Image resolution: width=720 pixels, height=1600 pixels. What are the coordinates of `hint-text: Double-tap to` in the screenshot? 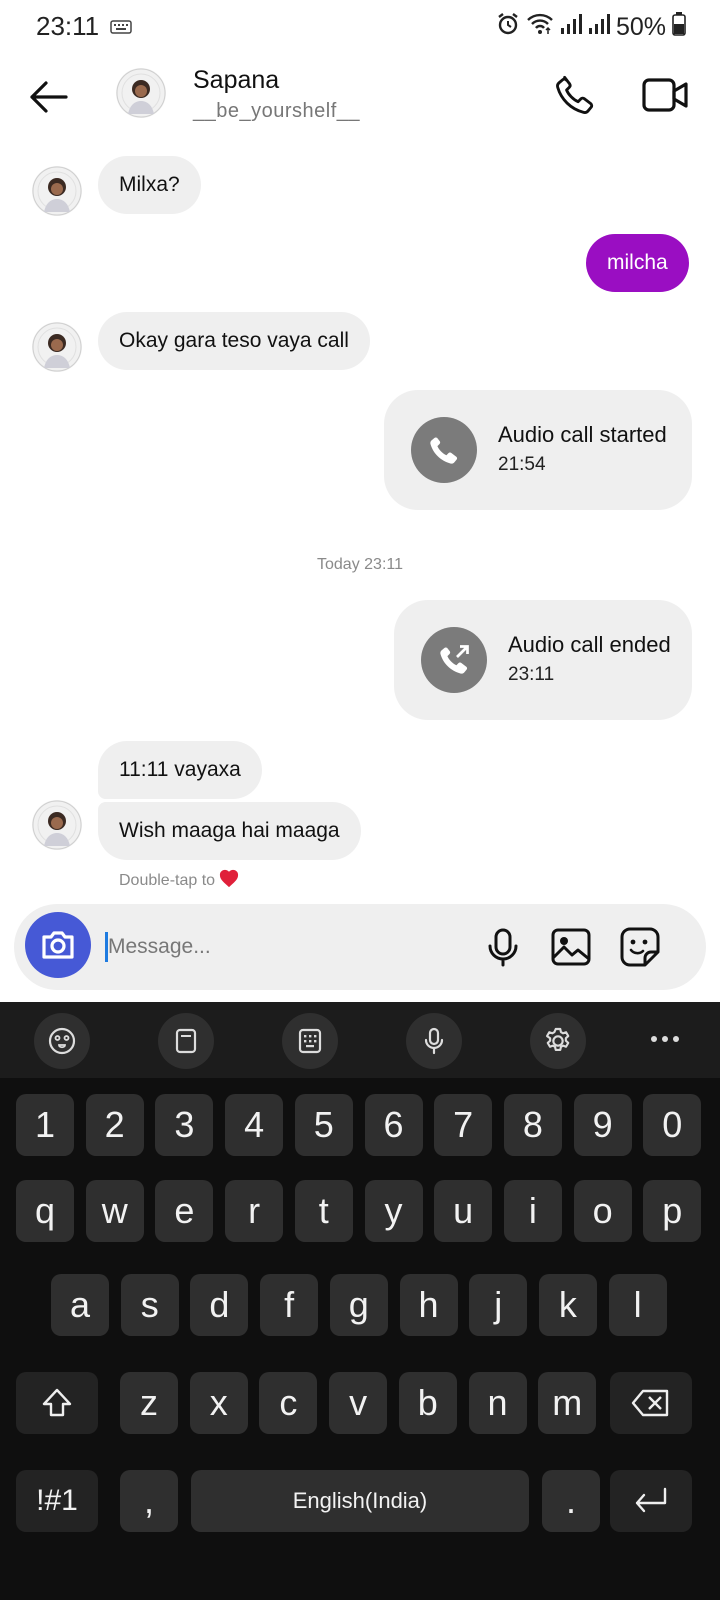 It's located at (167, 880).